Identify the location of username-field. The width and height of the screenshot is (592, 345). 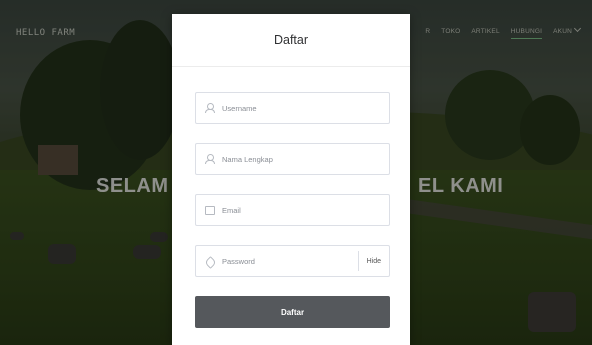
(292, 108).